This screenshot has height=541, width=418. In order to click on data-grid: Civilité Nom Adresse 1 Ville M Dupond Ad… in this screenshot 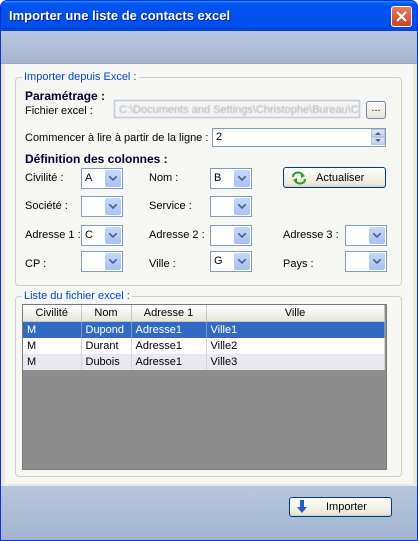, I will do `click(204, 337)`.